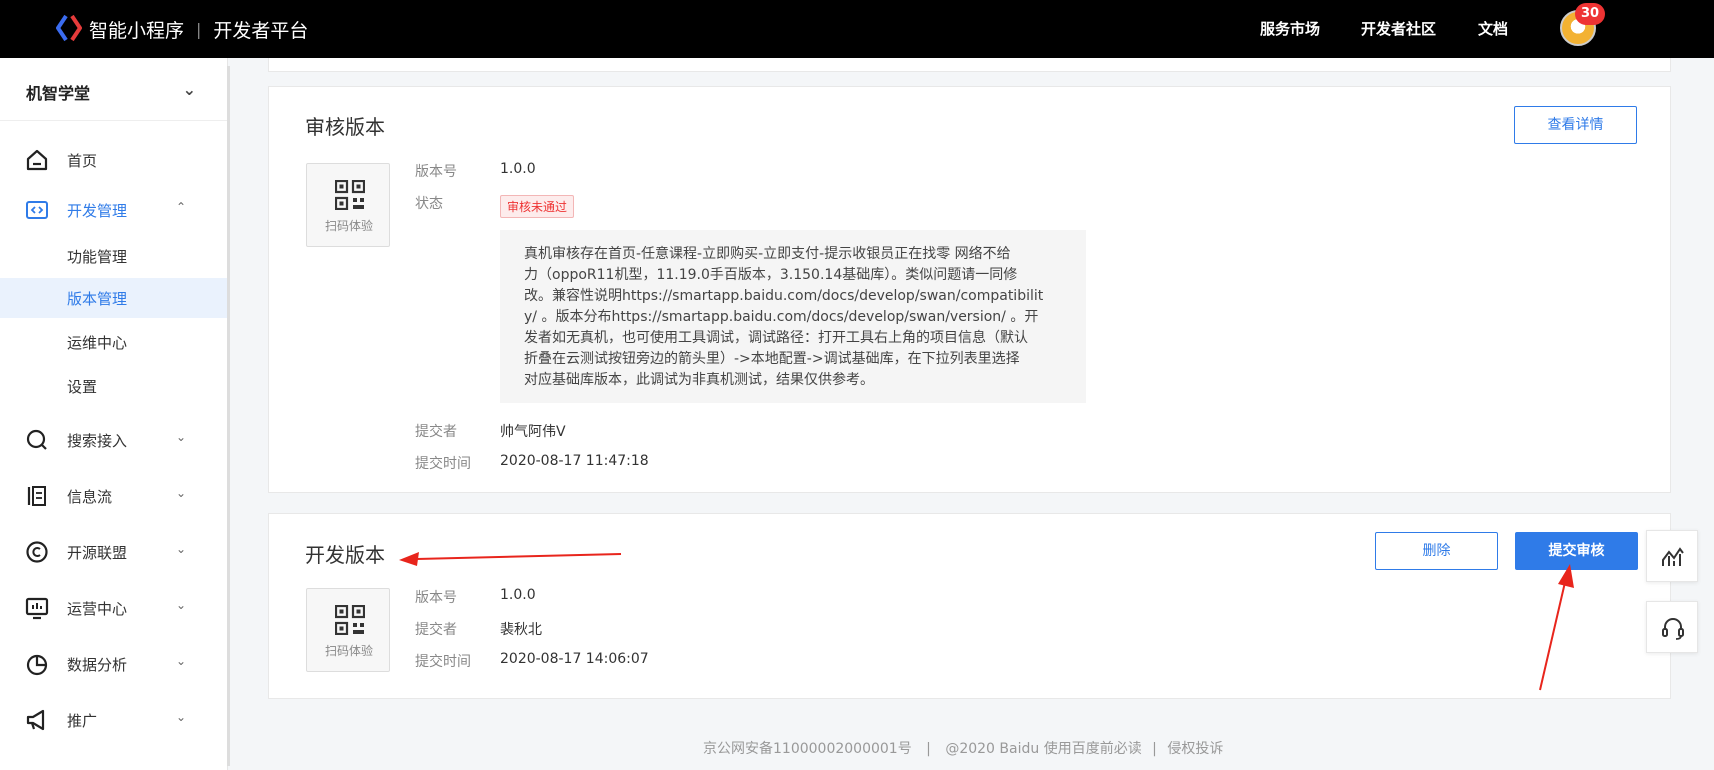  I want to click on status-badge: 审核未通过, so click(537, 206).